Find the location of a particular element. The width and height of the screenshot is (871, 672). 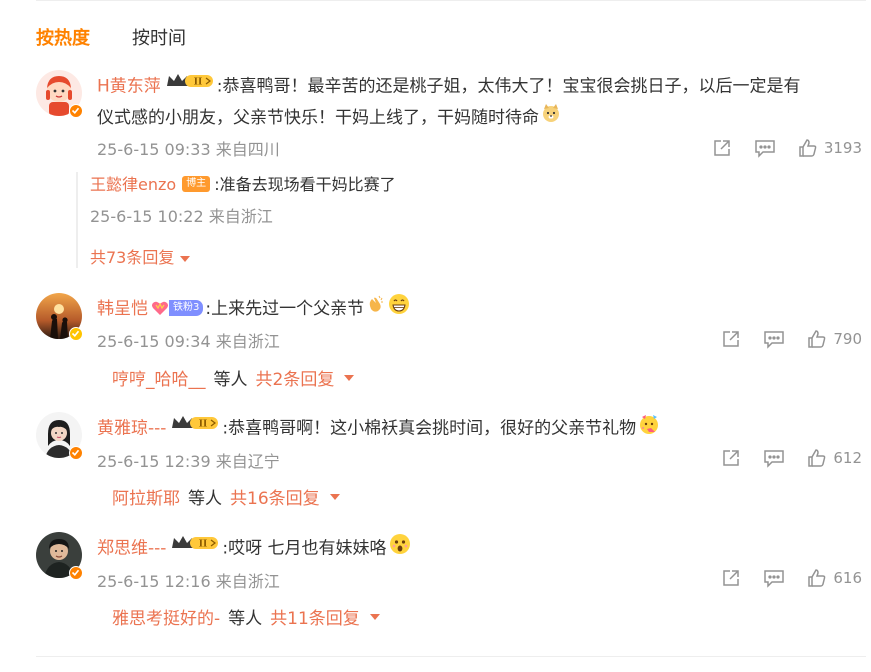

sub-replies-summary: 雅思考挺好的- 等人 共11条回复 is located at coordinates (246, 616).